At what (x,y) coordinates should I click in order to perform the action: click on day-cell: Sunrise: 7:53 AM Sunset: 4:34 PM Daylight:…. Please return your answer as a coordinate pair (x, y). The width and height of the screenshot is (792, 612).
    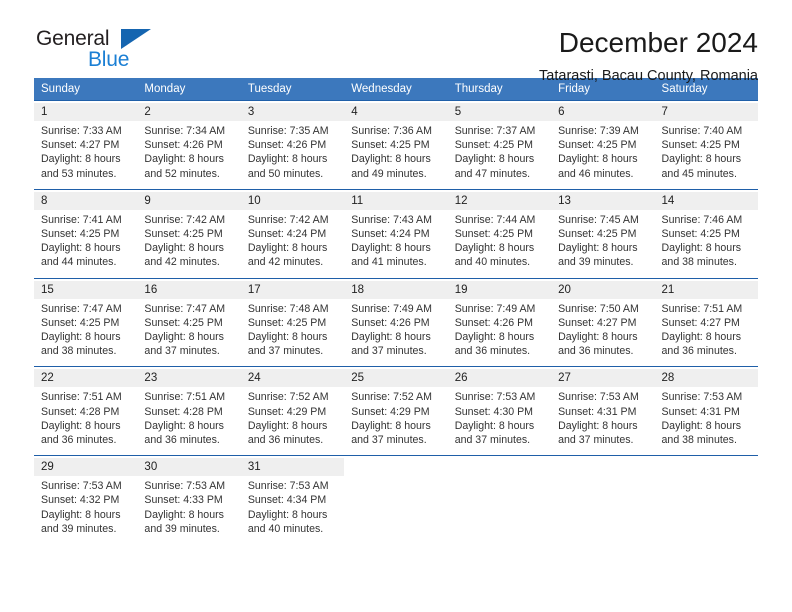
    Looking at the image, I should click on (292, 510).